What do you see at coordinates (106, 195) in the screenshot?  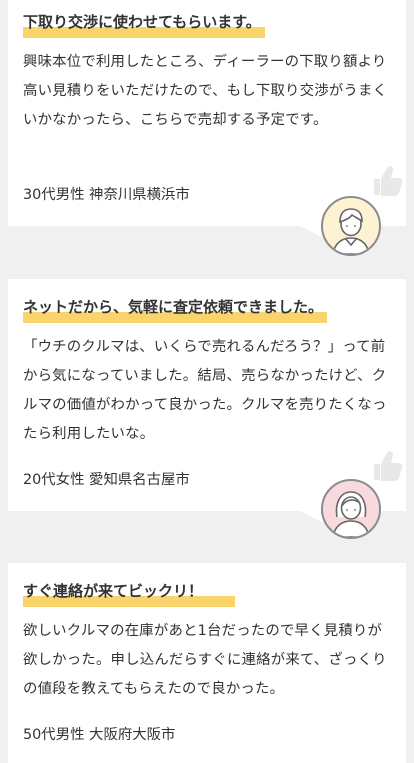 I see `testimonial-author: 30代男性 神奈川県横浜市` at bounding box center [106, 195].